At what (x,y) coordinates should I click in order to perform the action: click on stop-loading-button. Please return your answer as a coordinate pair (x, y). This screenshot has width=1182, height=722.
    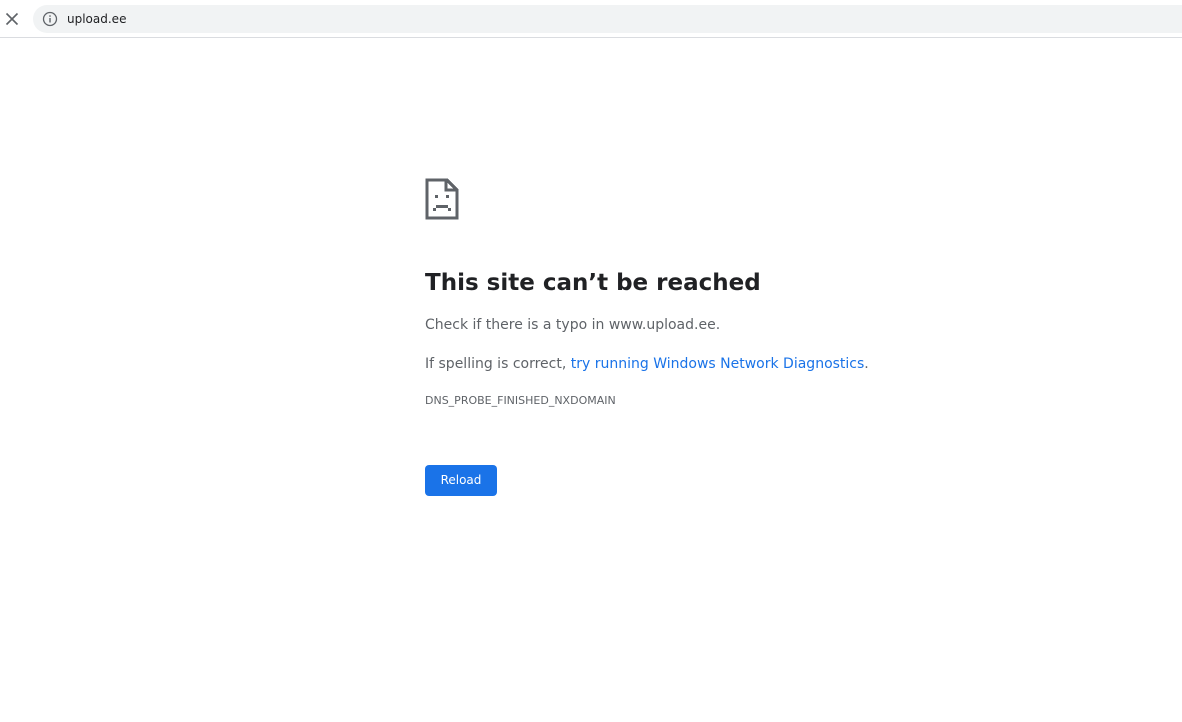
    Looking at the image, I should click on (12, 19).